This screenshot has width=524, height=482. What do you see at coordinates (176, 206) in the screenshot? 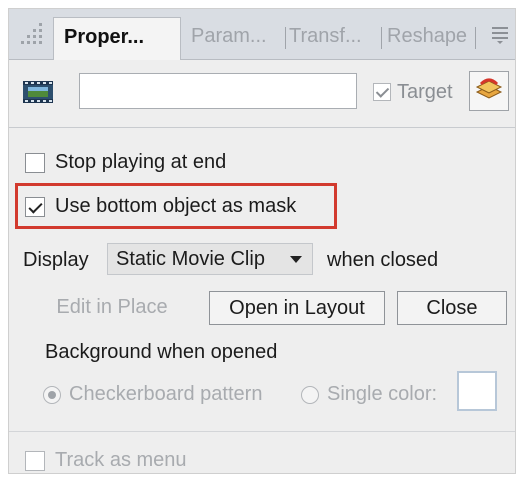
I see `use-mask-label: Use bottom object as mask` at bounding box center [176, 206].